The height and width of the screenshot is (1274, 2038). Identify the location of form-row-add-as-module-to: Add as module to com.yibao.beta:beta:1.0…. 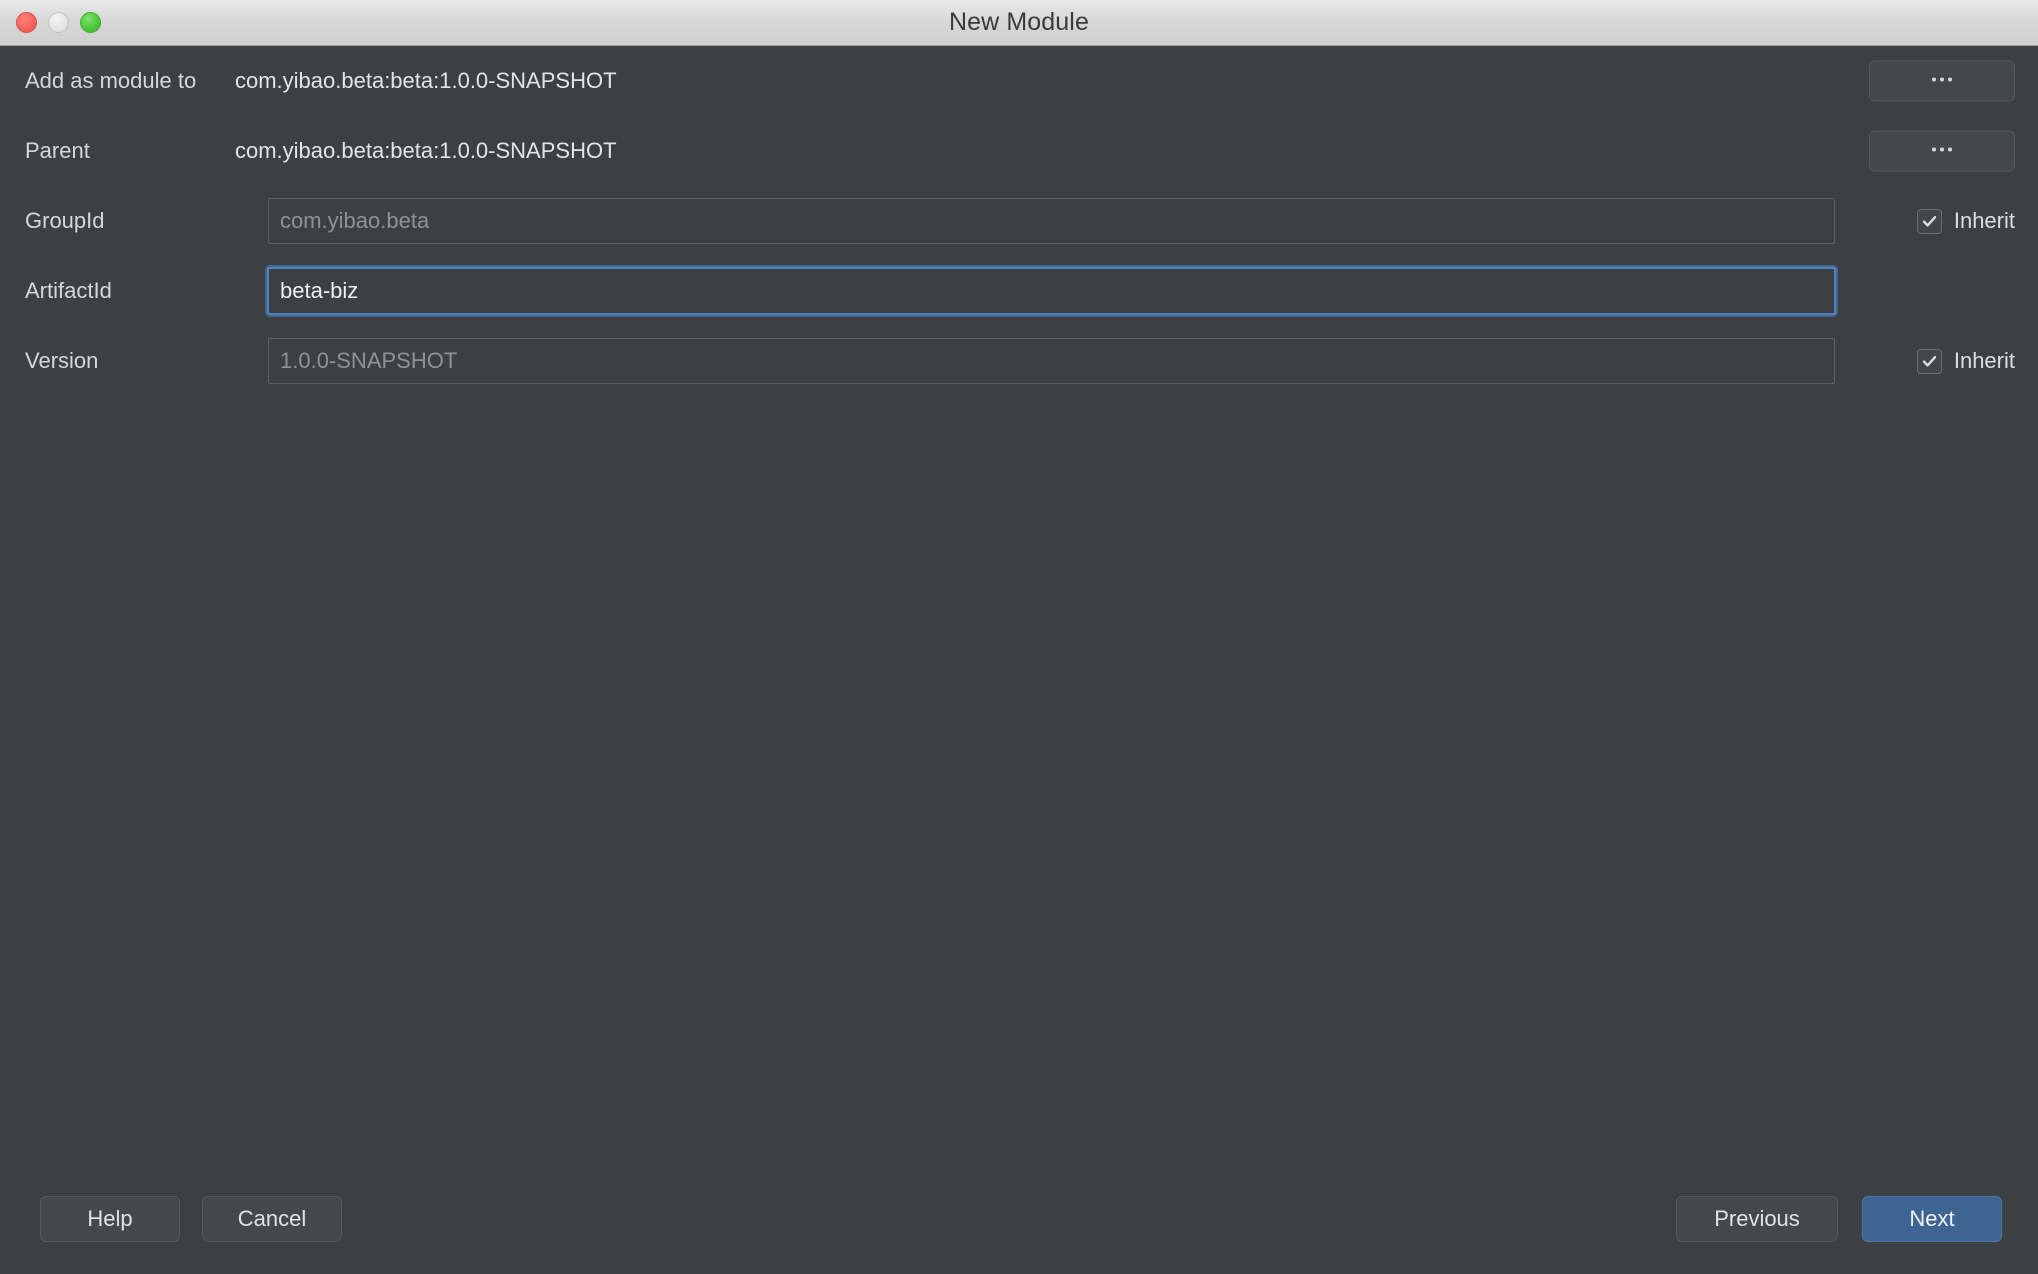
(1019, 81).